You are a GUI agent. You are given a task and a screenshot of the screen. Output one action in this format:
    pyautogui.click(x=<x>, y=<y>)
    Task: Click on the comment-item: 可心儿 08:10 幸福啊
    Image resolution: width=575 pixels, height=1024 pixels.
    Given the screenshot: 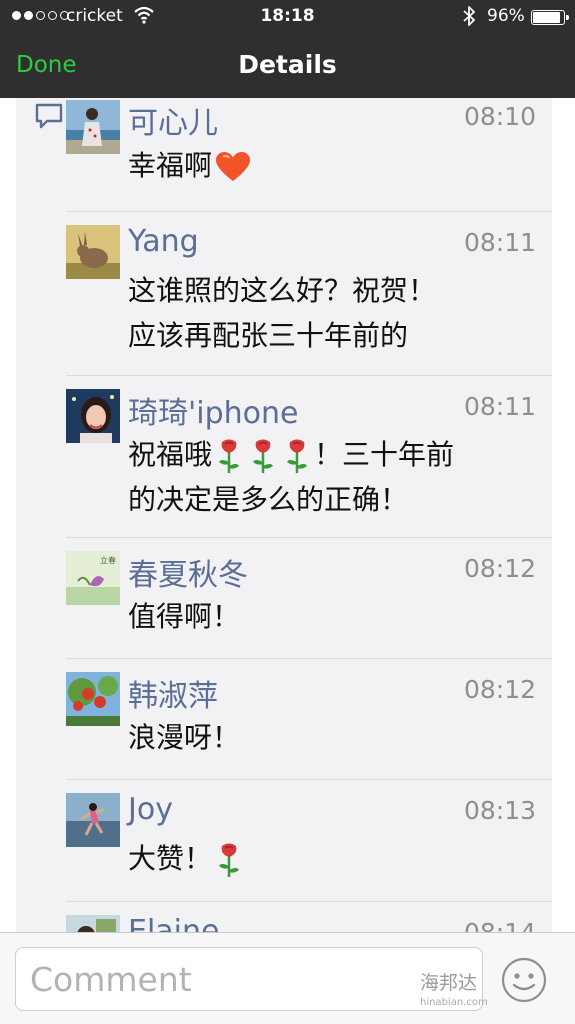 What is the action you would take?
    pyautogui.click(x=309, y=154)
    